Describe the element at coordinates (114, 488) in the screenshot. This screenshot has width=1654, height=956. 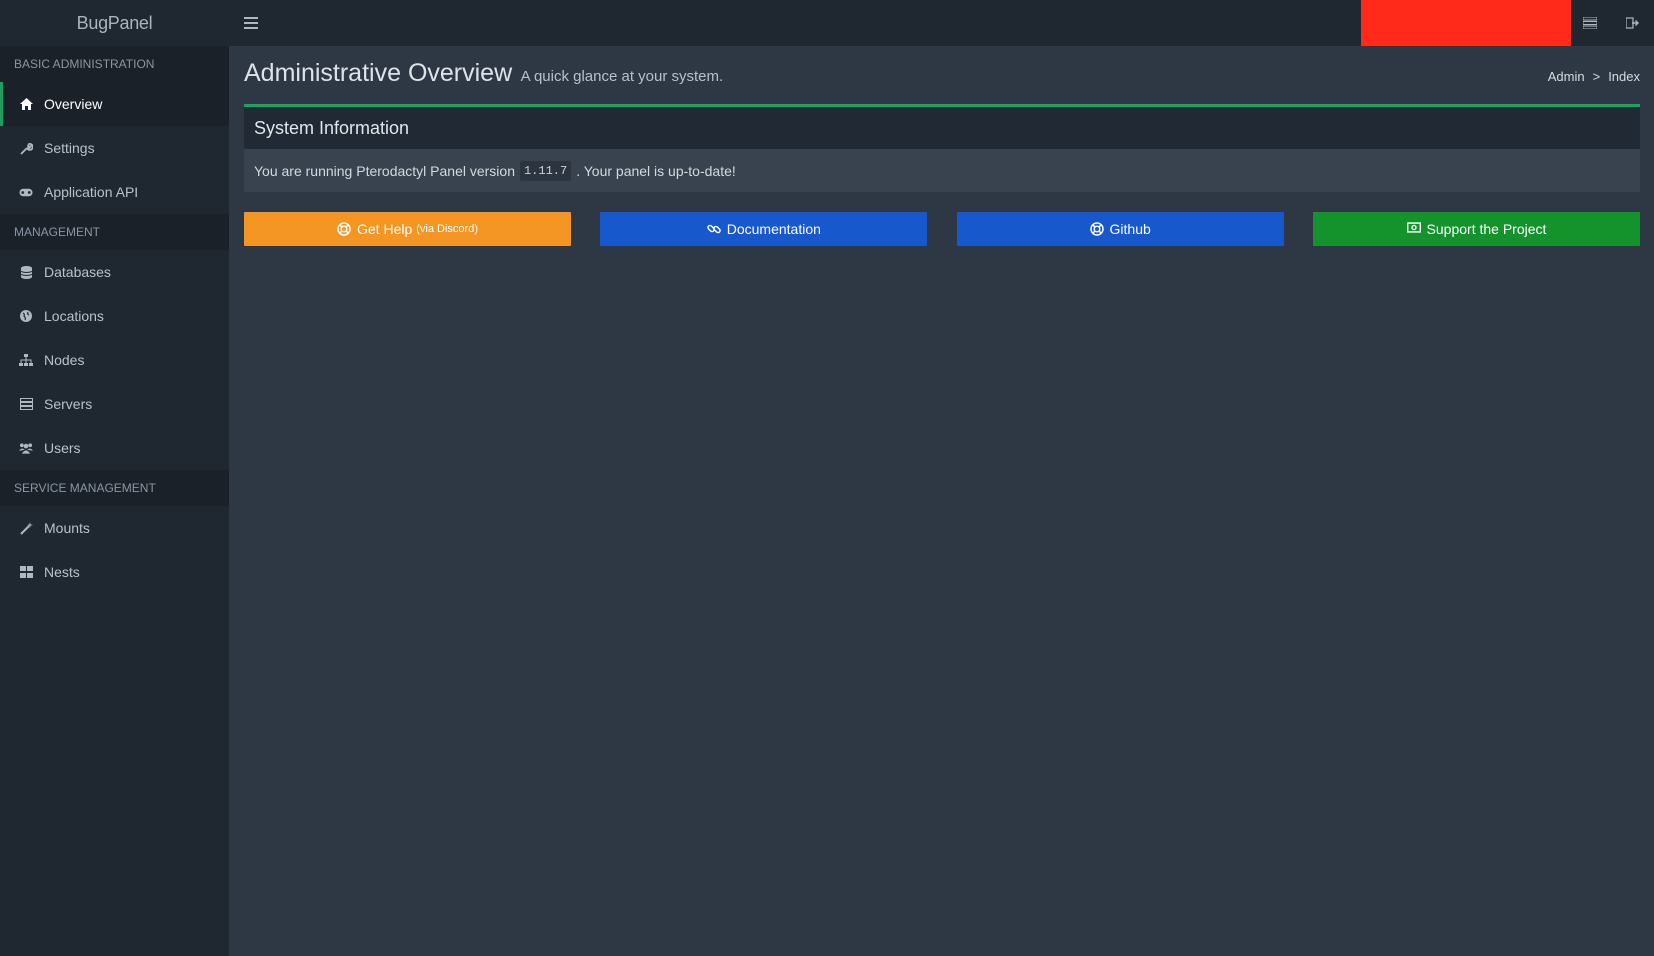
I see `sidebar-section-service: SERVICE MANAGEMENT` at that location.